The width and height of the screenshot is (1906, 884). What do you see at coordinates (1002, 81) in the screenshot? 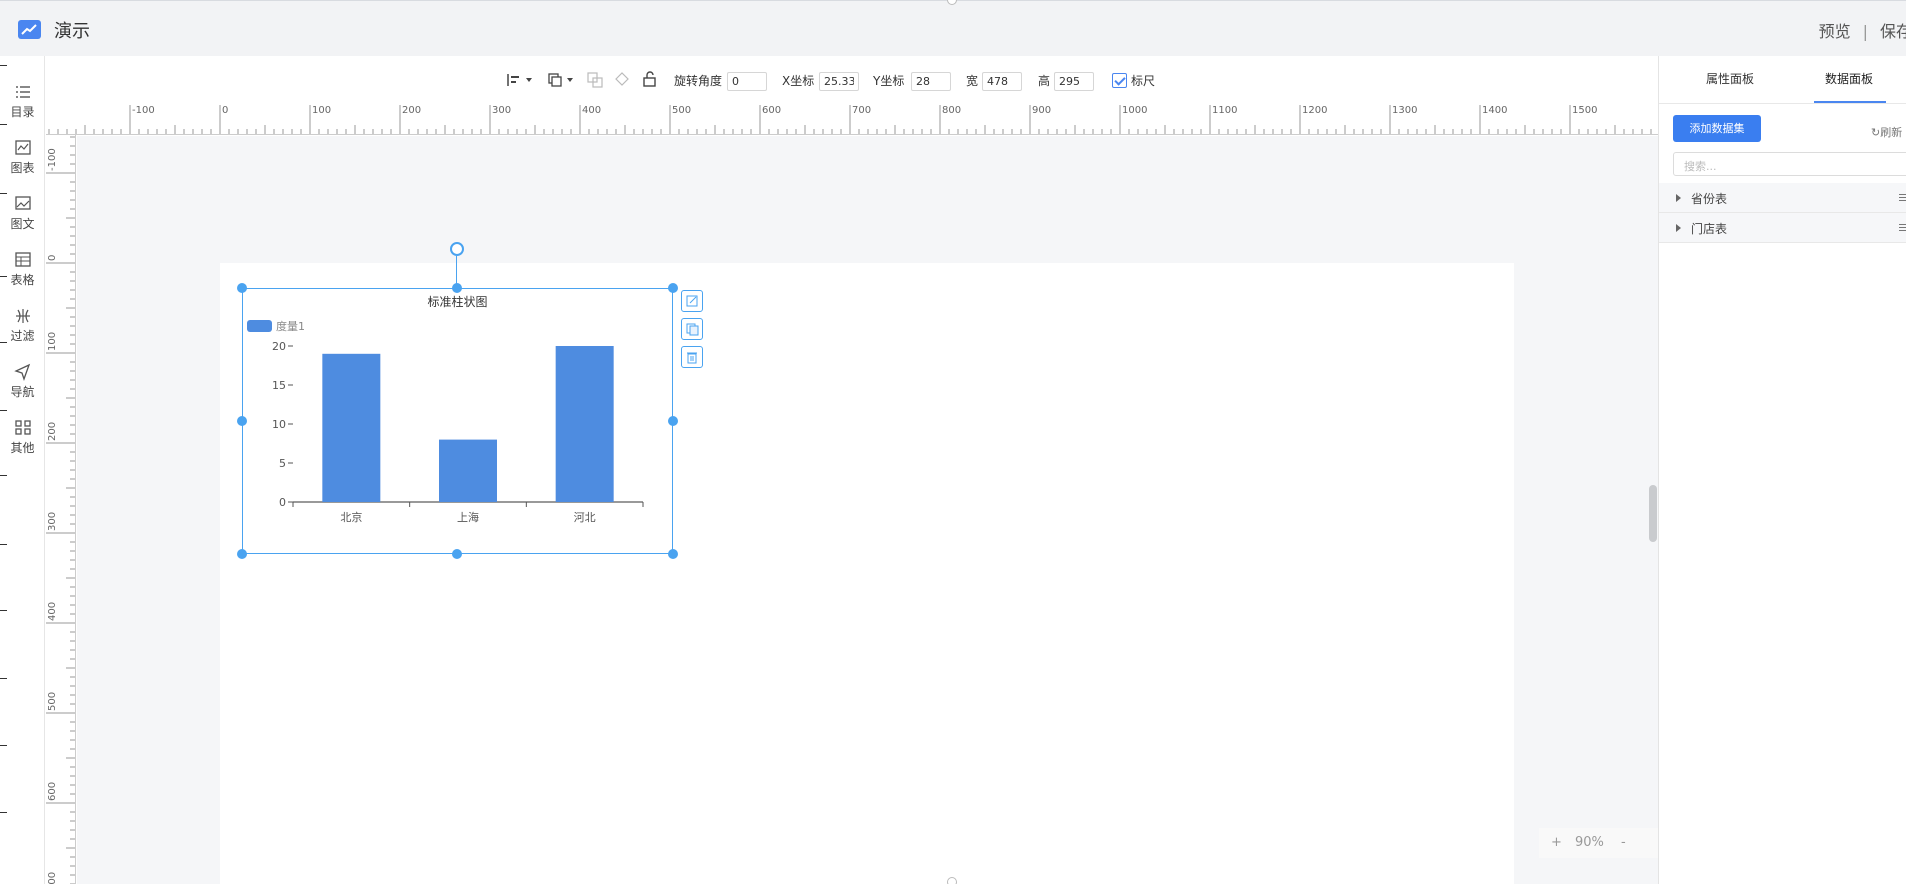
I see `width-input` at bounding box center [1002, 81].